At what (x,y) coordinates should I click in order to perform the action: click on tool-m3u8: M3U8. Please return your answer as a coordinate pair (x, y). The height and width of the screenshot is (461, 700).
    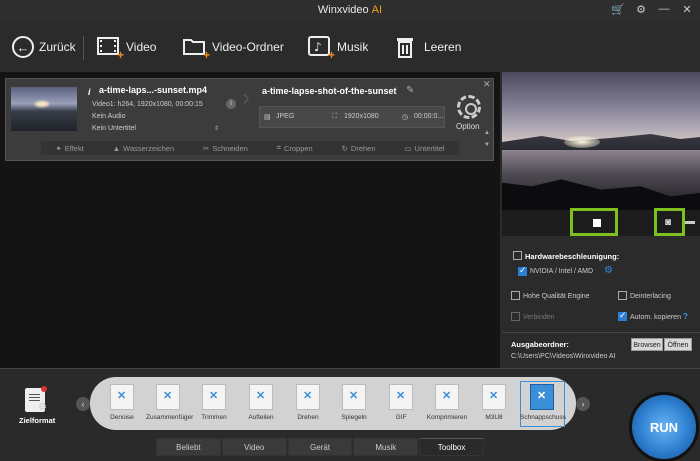
    Looking at the image, I should click on (494, 402).